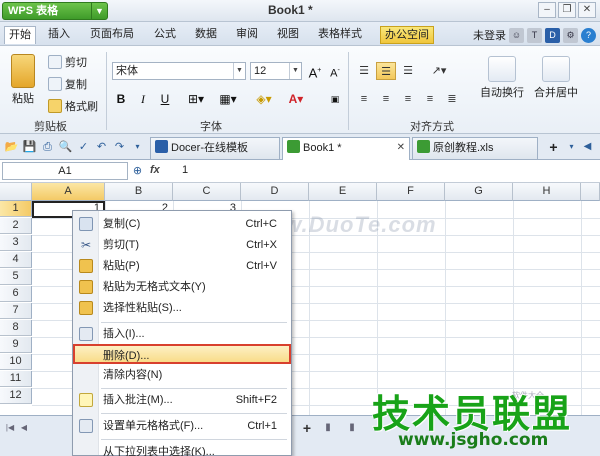 The height and width of the screenshot is (456, 600). I want to click on login-link: 未登录, so click(489, 35).